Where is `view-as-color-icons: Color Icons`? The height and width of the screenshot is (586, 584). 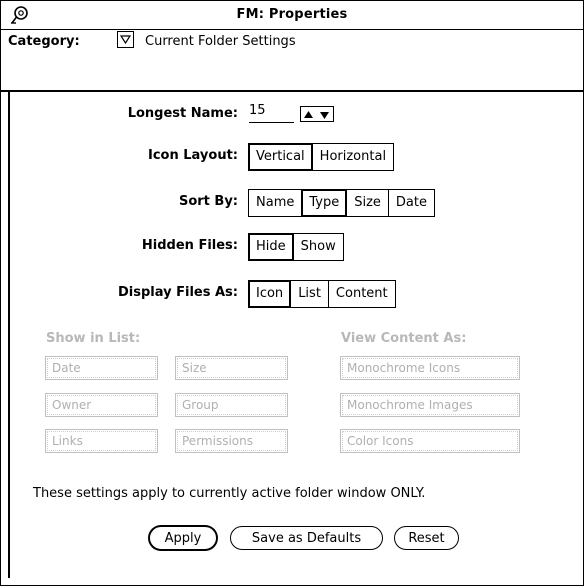
view-as-color-icons: Color Icons is located at coordinates (430, 441).